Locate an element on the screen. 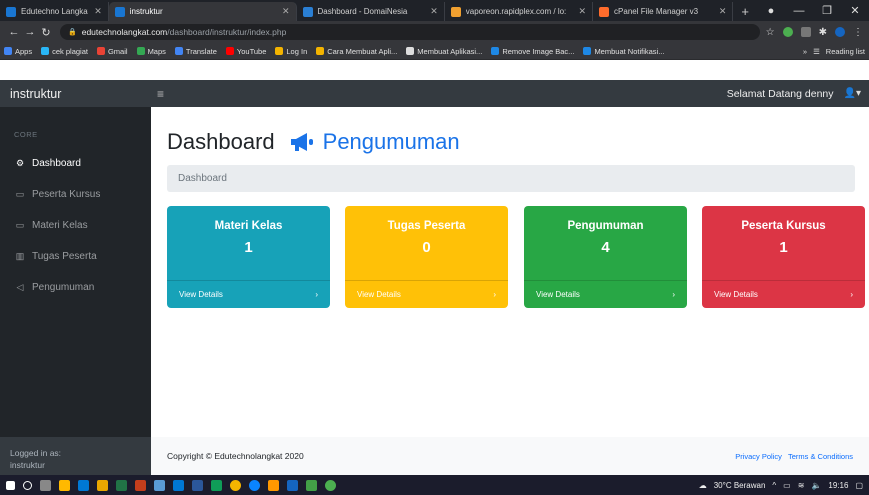 The width and height of the screenshot is (869, 495). word-icon is located at coordinates (197, 485).